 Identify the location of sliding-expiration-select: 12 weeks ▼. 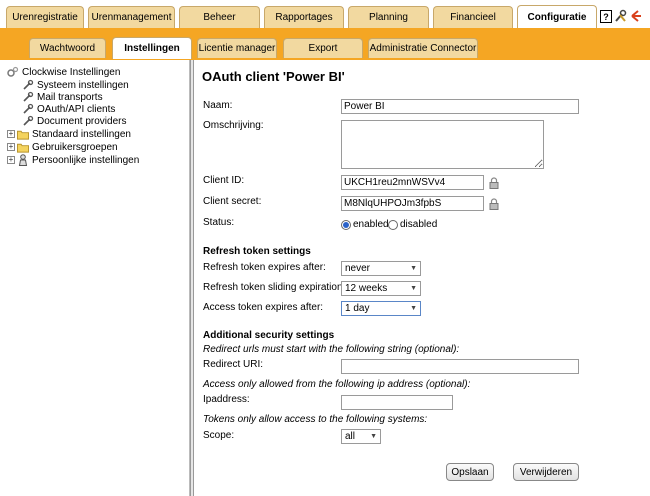
(381, 288).